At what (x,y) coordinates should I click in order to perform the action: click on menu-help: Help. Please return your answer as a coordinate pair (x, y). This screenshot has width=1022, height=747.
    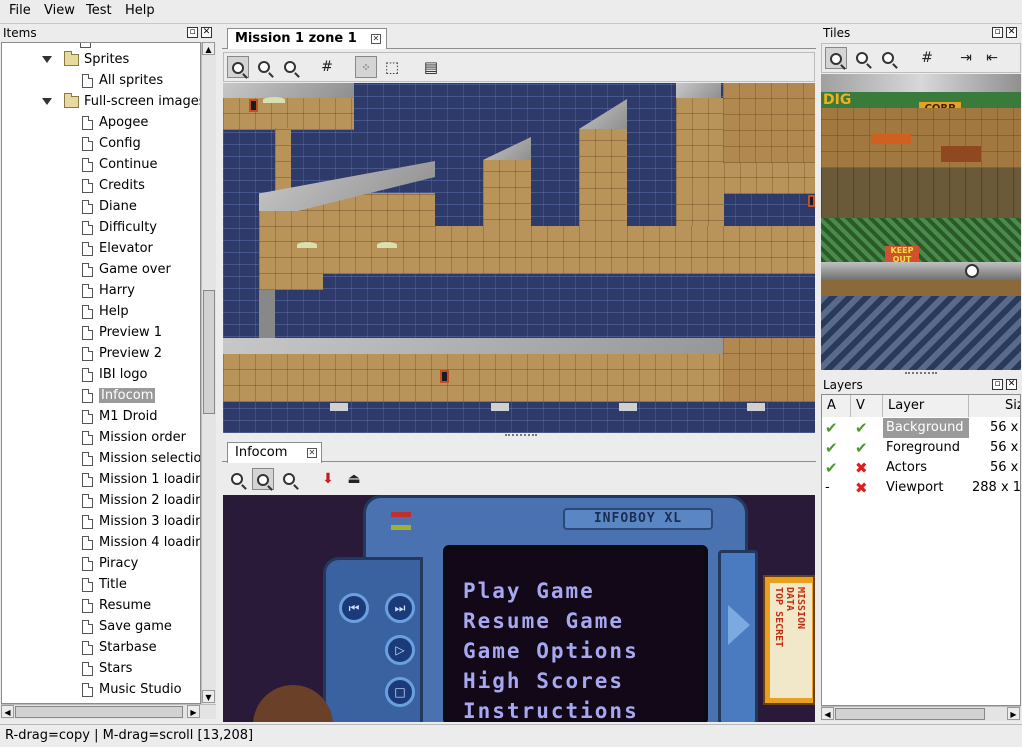
    Looking at the image, I should click on (140, 10).